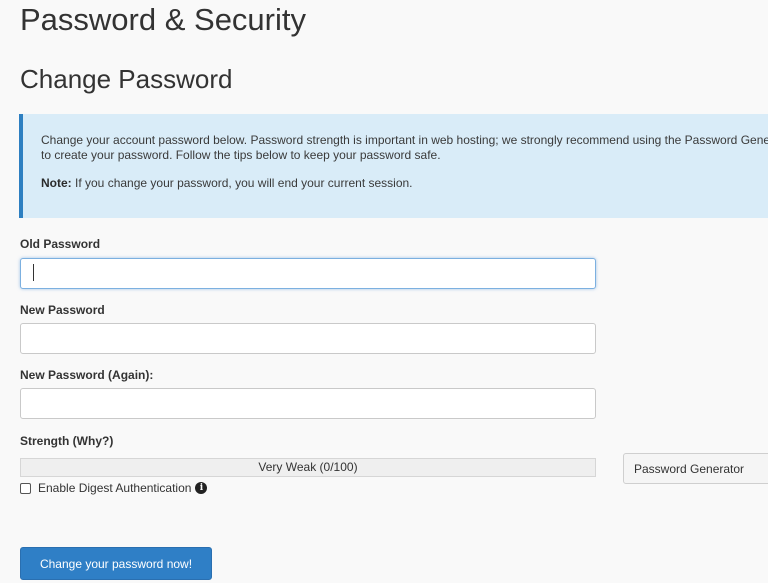 The image size is (768, 583). I want to click on new-password-input, so click(308, 338).